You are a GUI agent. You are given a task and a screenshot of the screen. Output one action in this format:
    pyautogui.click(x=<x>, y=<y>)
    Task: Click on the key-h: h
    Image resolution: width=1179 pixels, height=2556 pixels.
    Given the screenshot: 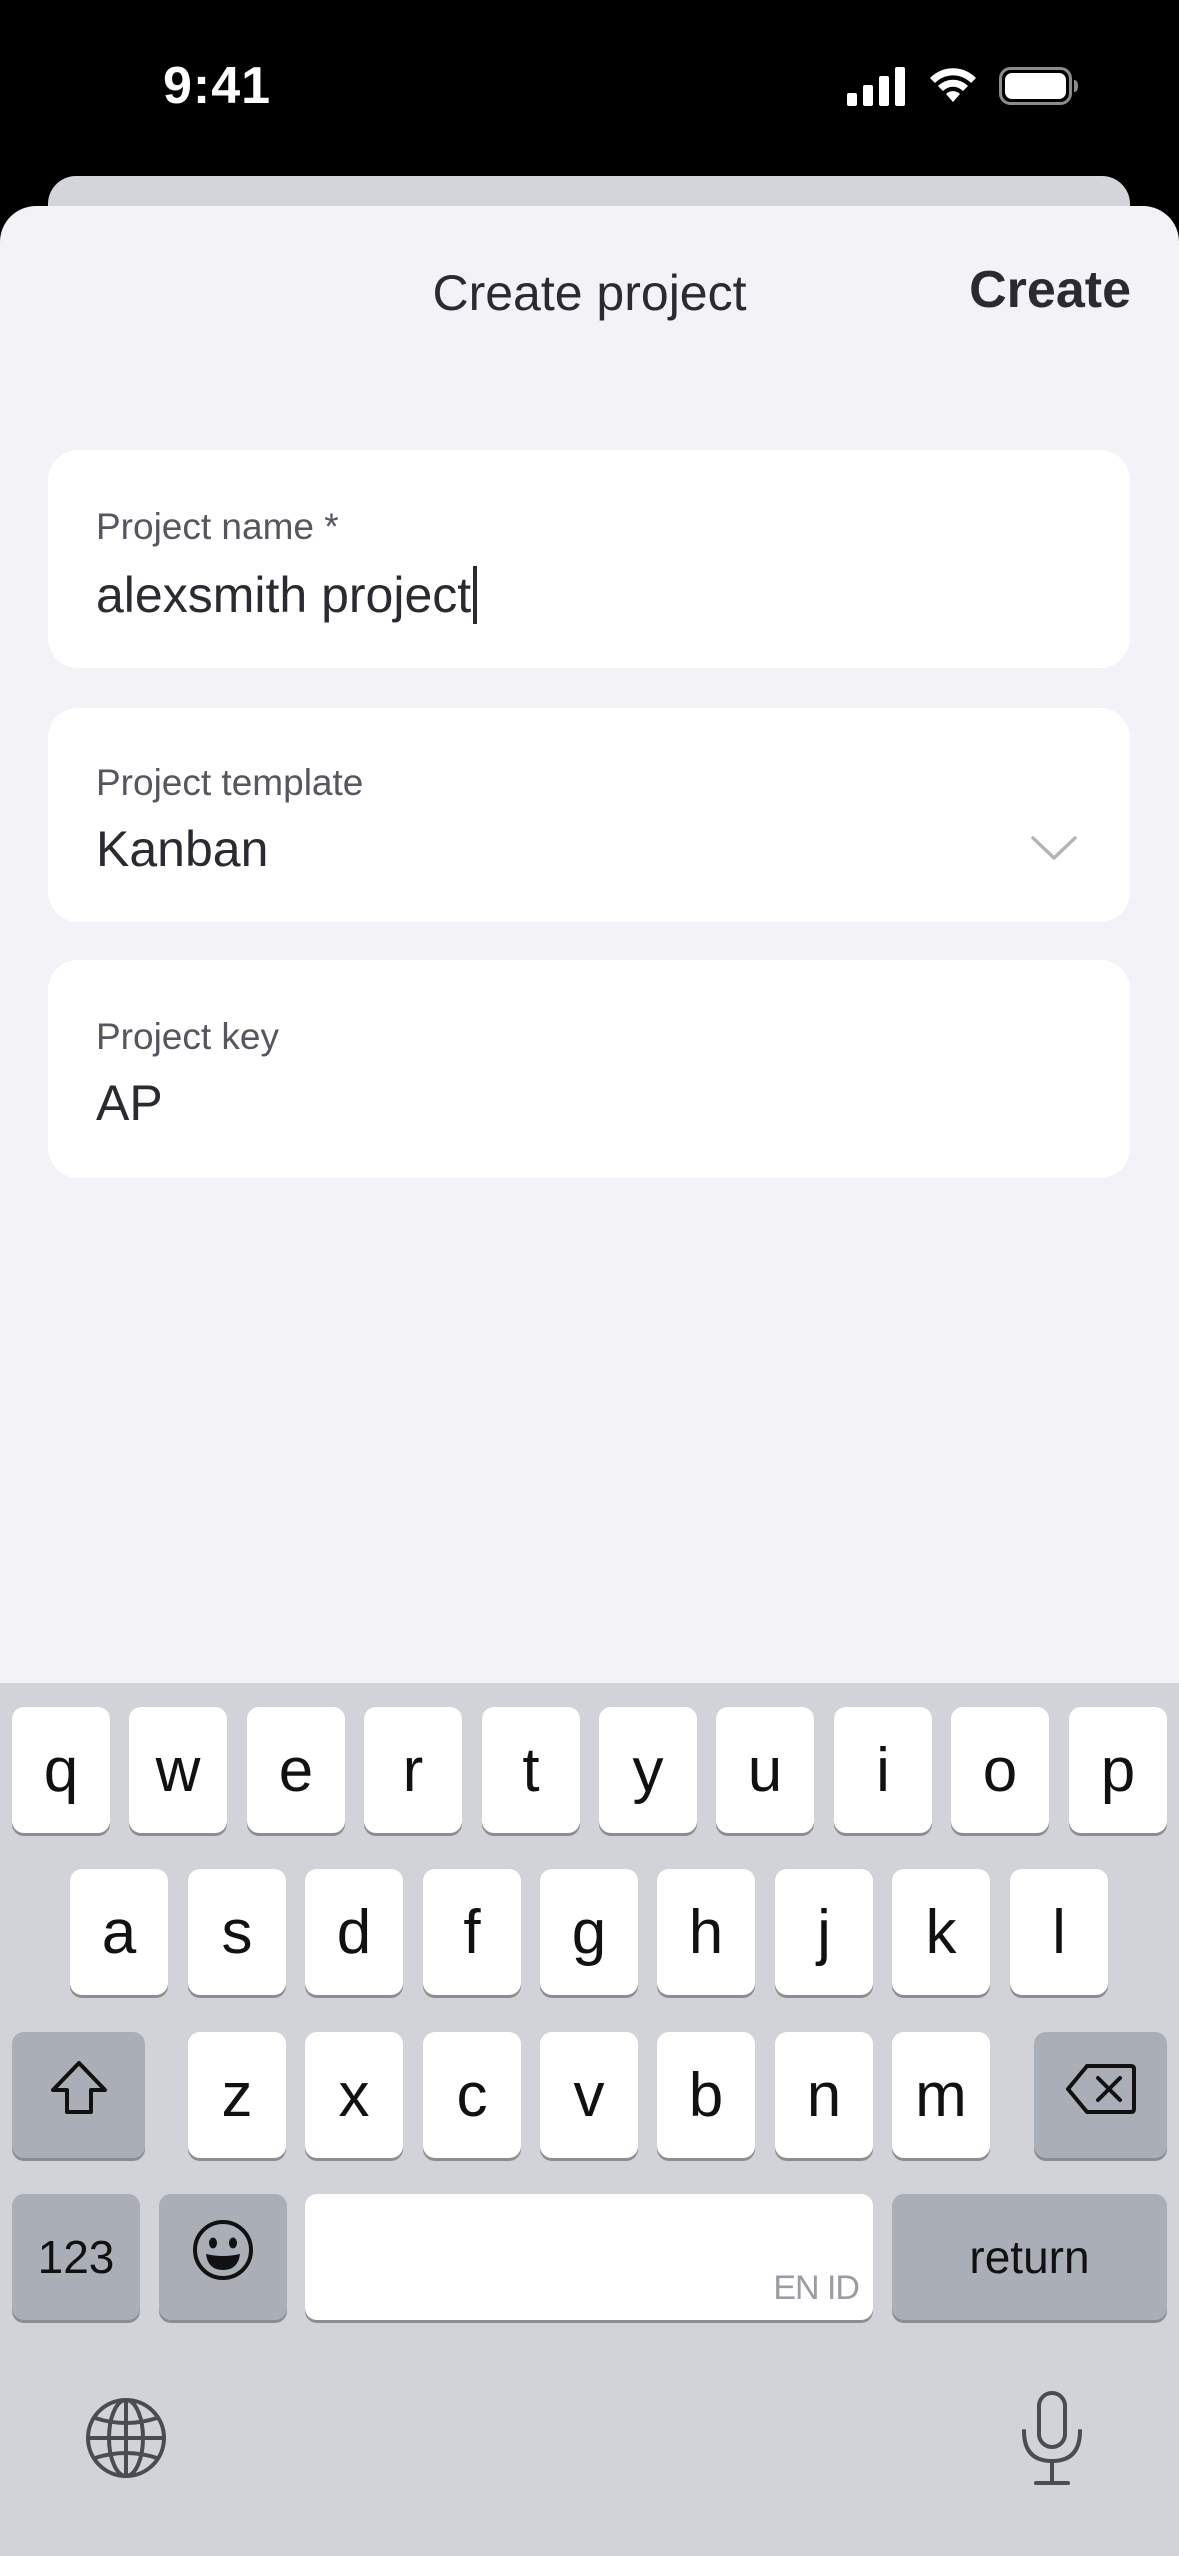 What is the action you would take?
    pyautogui.click(x=706, y=1932)
    